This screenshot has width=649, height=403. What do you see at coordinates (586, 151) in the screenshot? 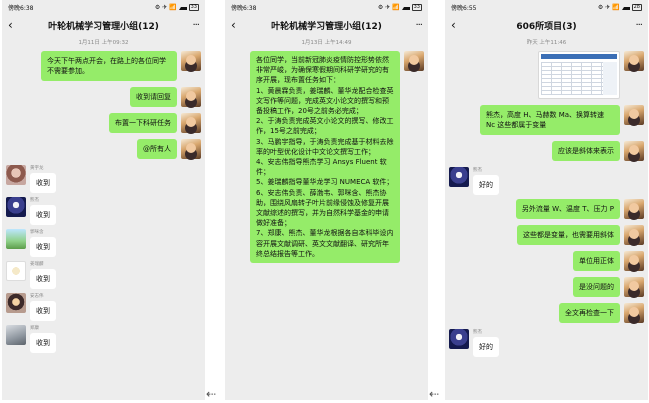
I see `message-bubble: 应该是斜体来表示` at bounding box center [586, 151].